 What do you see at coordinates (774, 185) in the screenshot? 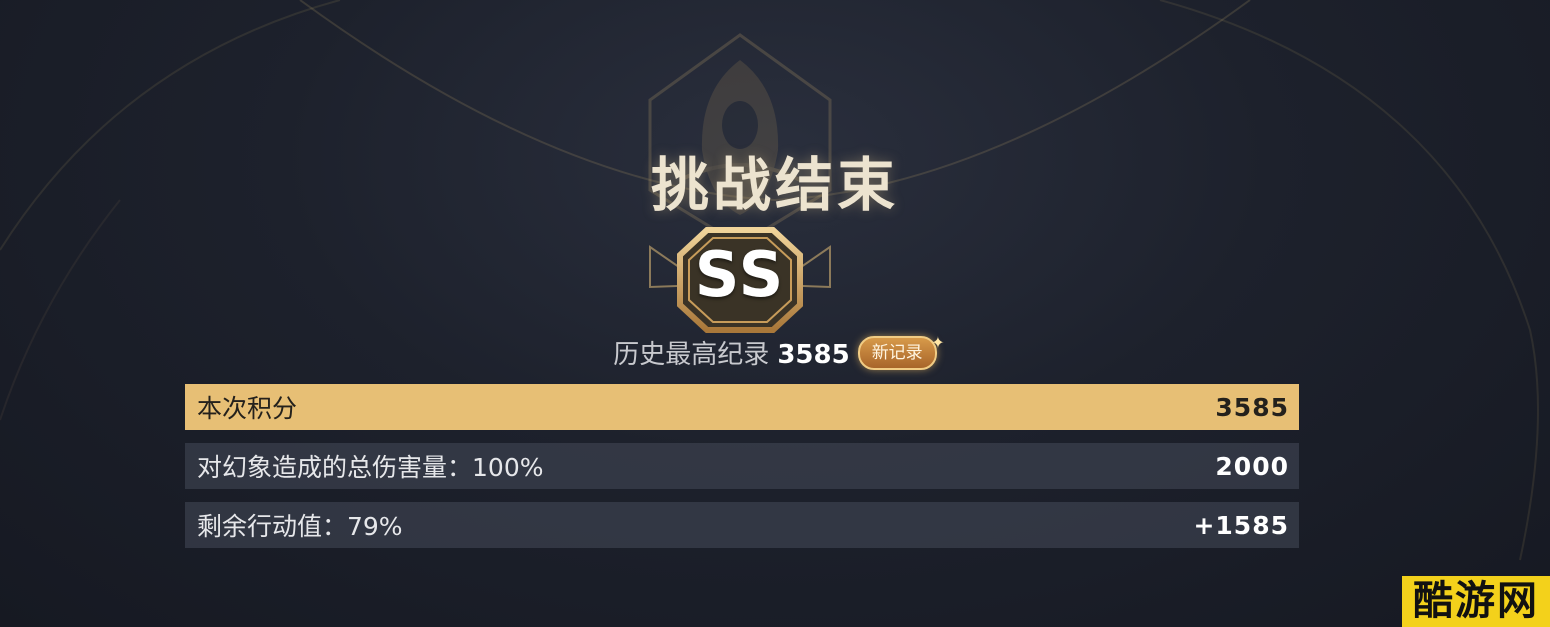
I see `page-title: 挑战结束` at bounding box center [774, 185].